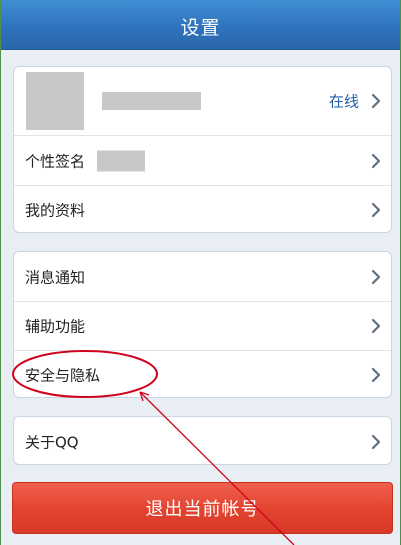 The height and width of the screenshot is (545, 401). What do you see at coordinates (151, 101) in the screenshot?
I see `nickname-redacted` at bounding box center [151, 101].